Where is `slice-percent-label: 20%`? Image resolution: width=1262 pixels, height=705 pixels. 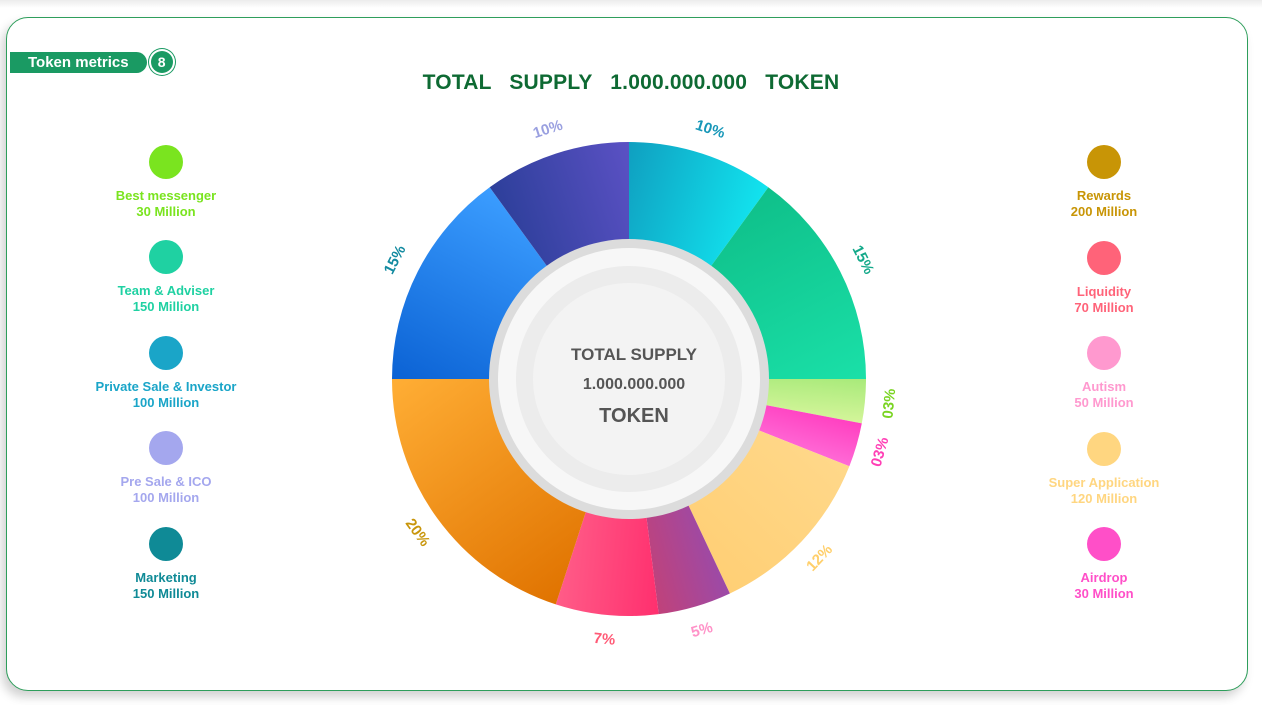 slice-percent-label: 20% is located at coordinates (417, 533).